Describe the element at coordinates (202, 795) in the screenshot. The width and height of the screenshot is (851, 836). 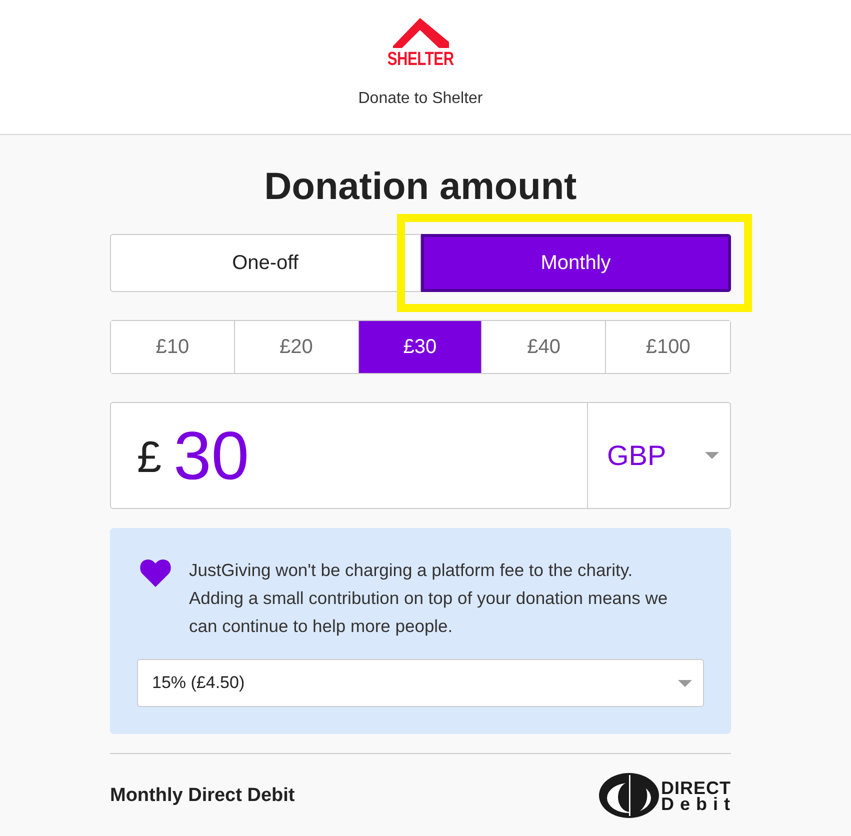
I see `payment-method-label: Monthly Direct Debit` at that location.